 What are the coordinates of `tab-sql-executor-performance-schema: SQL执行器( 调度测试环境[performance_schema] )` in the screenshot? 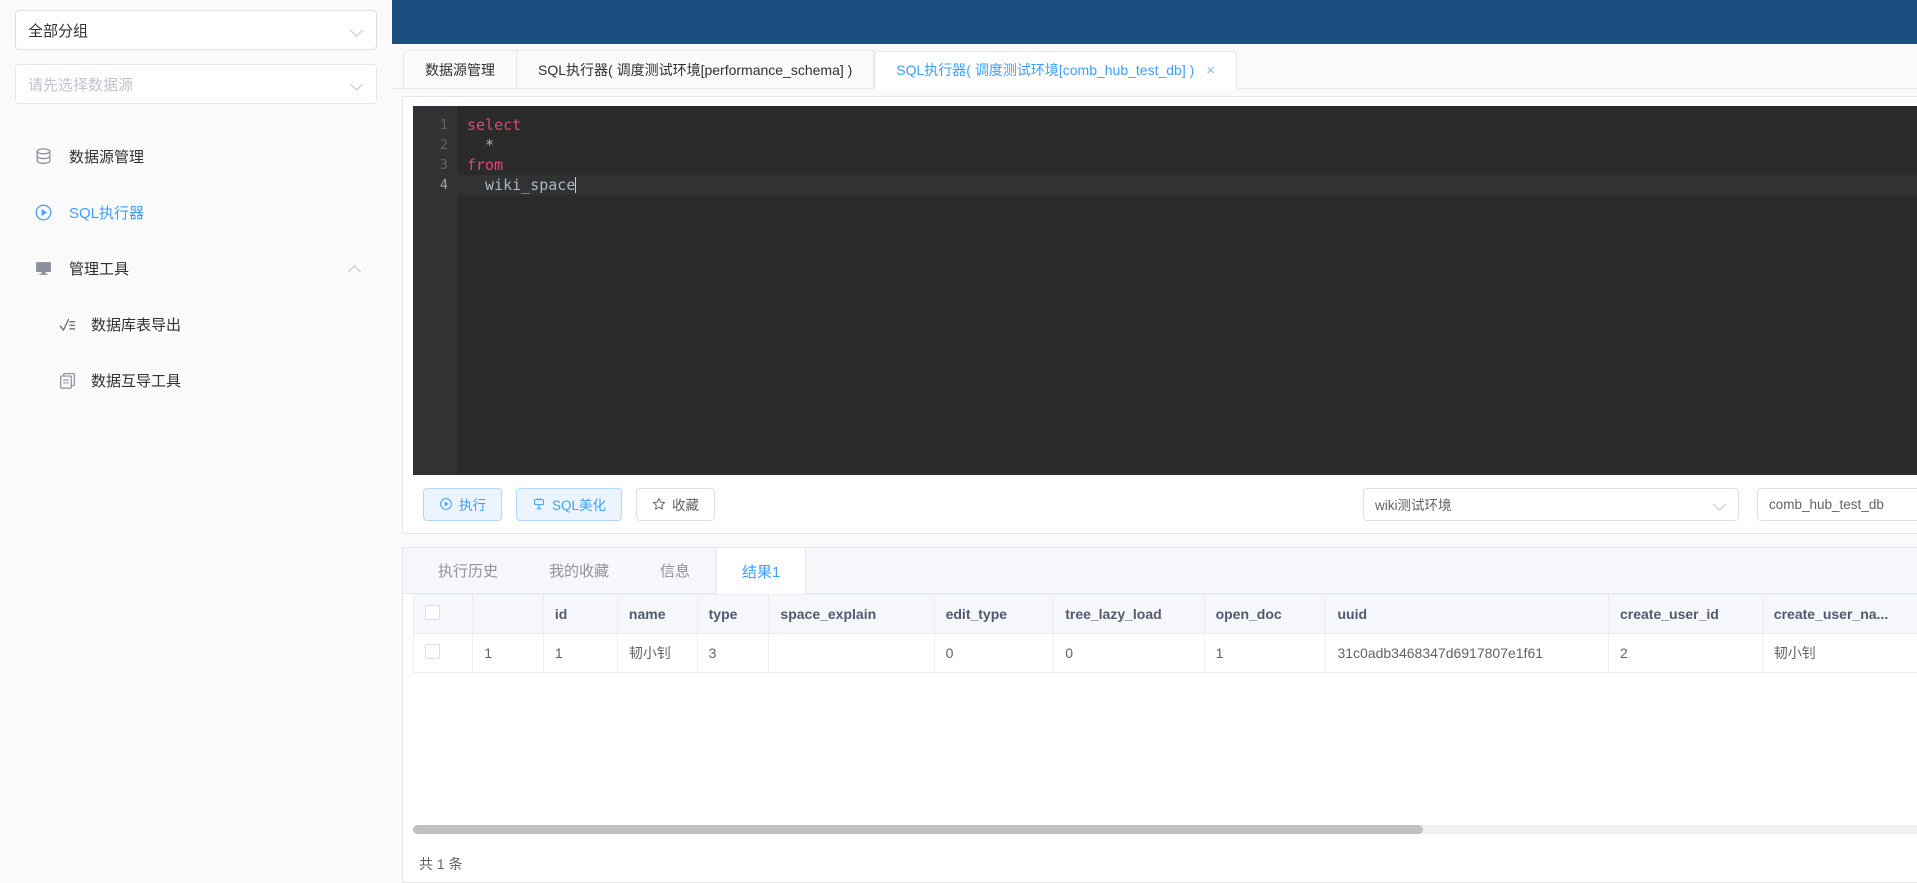 It's located at (695, 69).